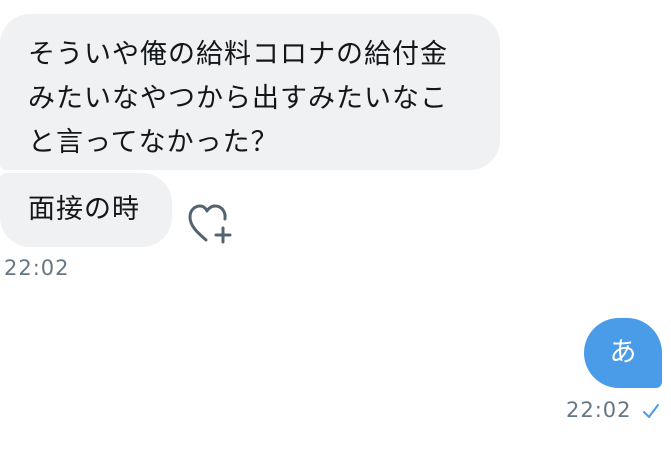 The width and height of the screenshot is (671, 473). Describe the element at coordinates (238, 54) in the screenshot. I see `message-line: そういや俺の給料コロナの給付金` at that location.